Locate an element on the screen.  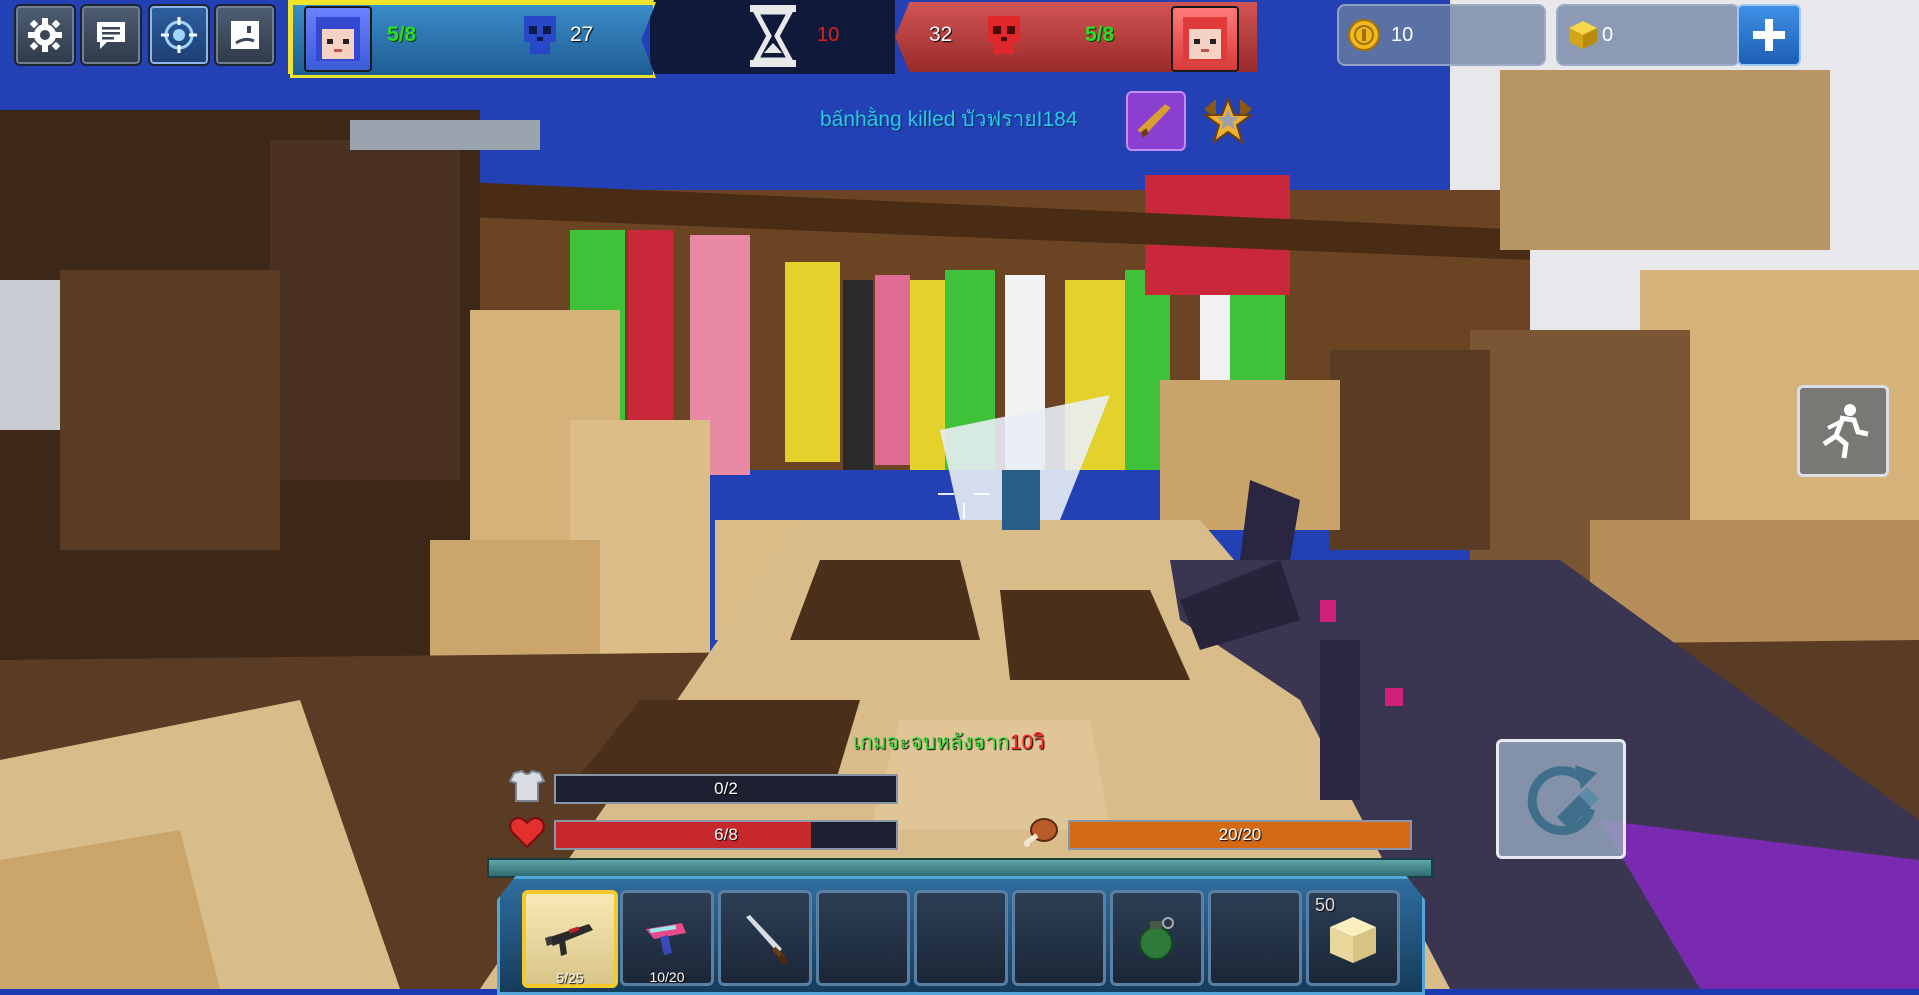
emote-icon is located at coordinates (245, 35).